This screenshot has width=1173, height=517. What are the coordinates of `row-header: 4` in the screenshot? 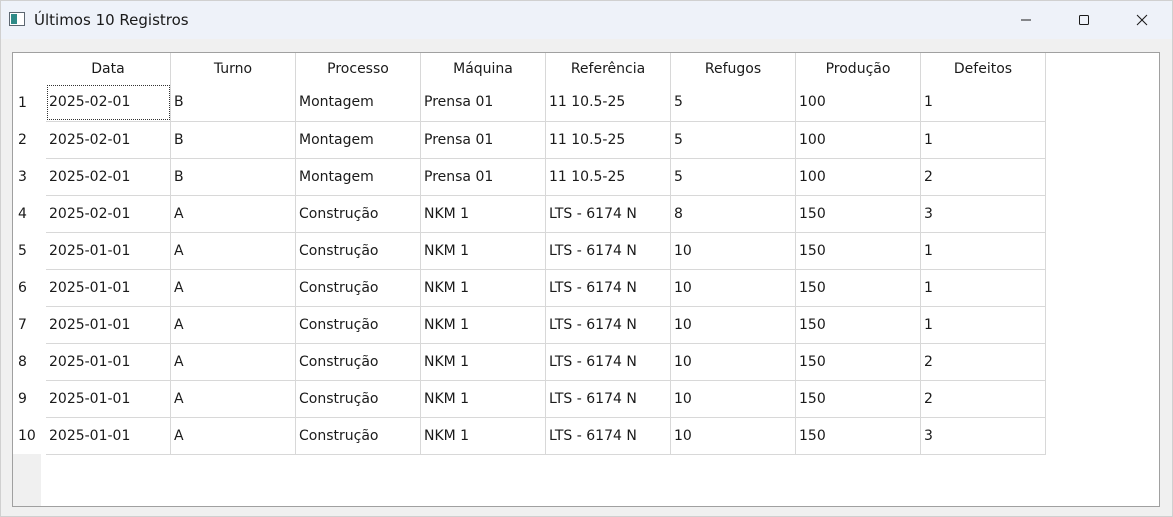 It's located at (29, 213).